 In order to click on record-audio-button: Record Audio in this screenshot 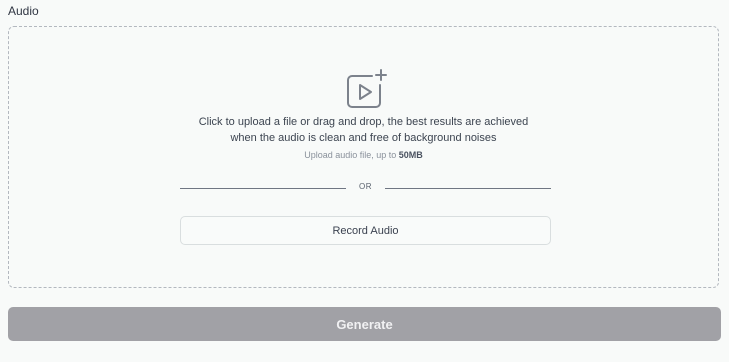, I will do `click(365, 230)`.